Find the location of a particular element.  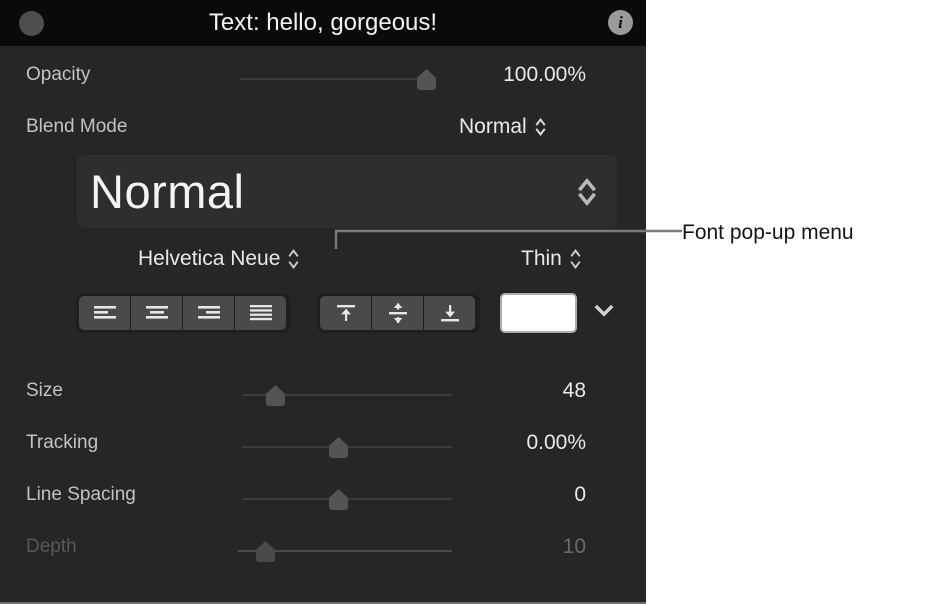

font-preview-popup: Normal is located at coordinates (347, 191).